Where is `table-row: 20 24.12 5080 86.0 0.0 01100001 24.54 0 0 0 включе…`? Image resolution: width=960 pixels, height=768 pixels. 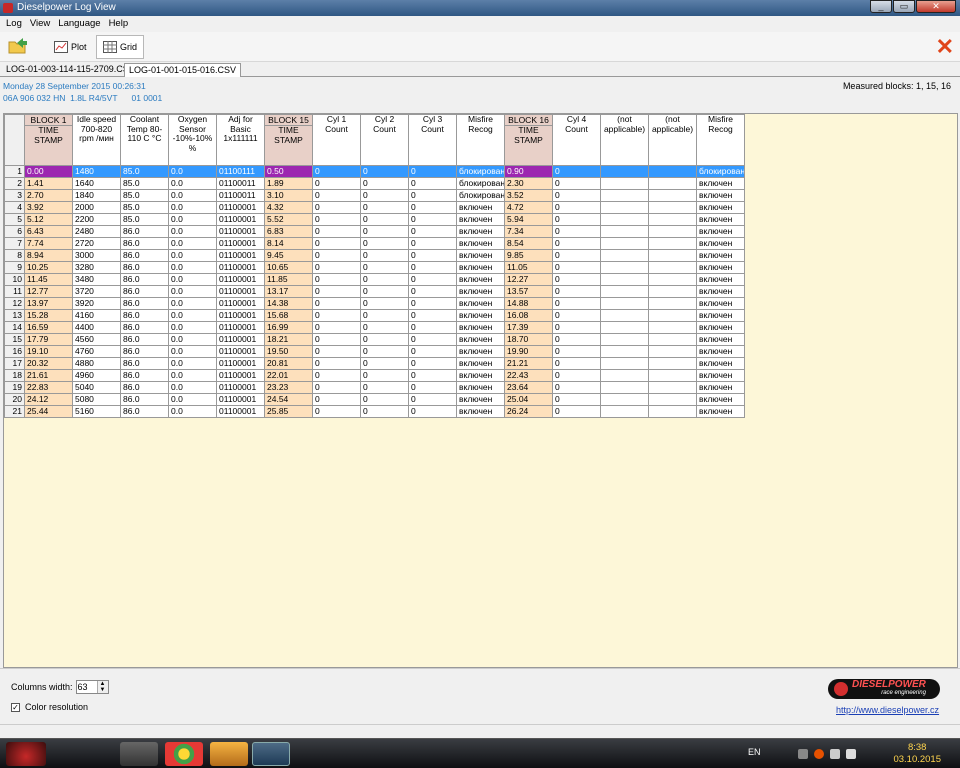 table-row: 20 24.12 5080 86.0 0.0 01100001 24.54 0 0 0 включе… is located at coordinates (374, 399).